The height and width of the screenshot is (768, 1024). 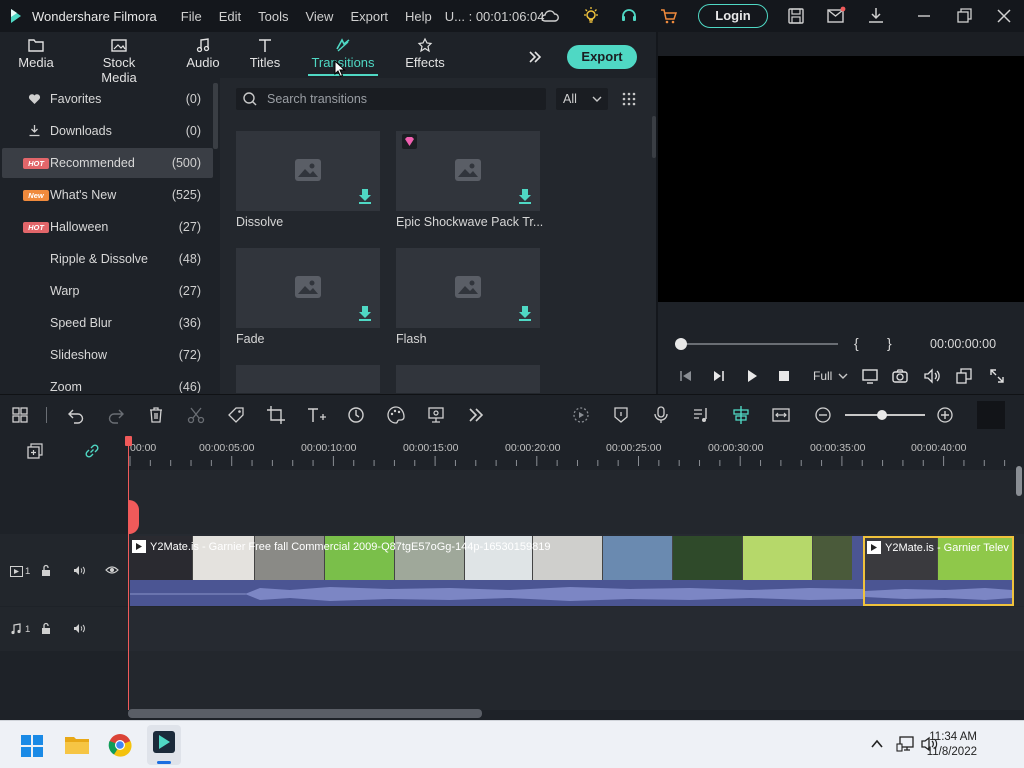 I want to click on timeline-horizontal-scrollbar, so click(x=305, y=713).